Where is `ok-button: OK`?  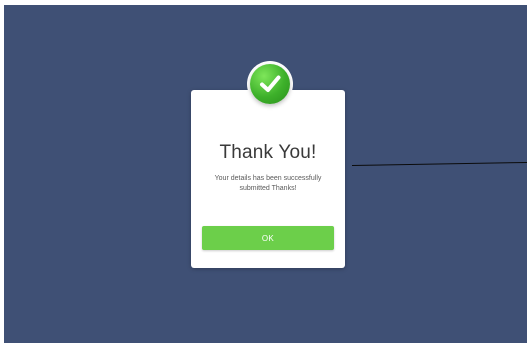 ok-button: OK is located at coordinates (268, 238).